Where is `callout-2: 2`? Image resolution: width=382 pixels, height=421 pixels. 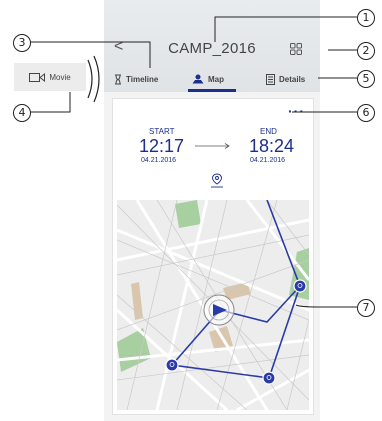
callout-2: 2 is located at coordinates (366, 51).